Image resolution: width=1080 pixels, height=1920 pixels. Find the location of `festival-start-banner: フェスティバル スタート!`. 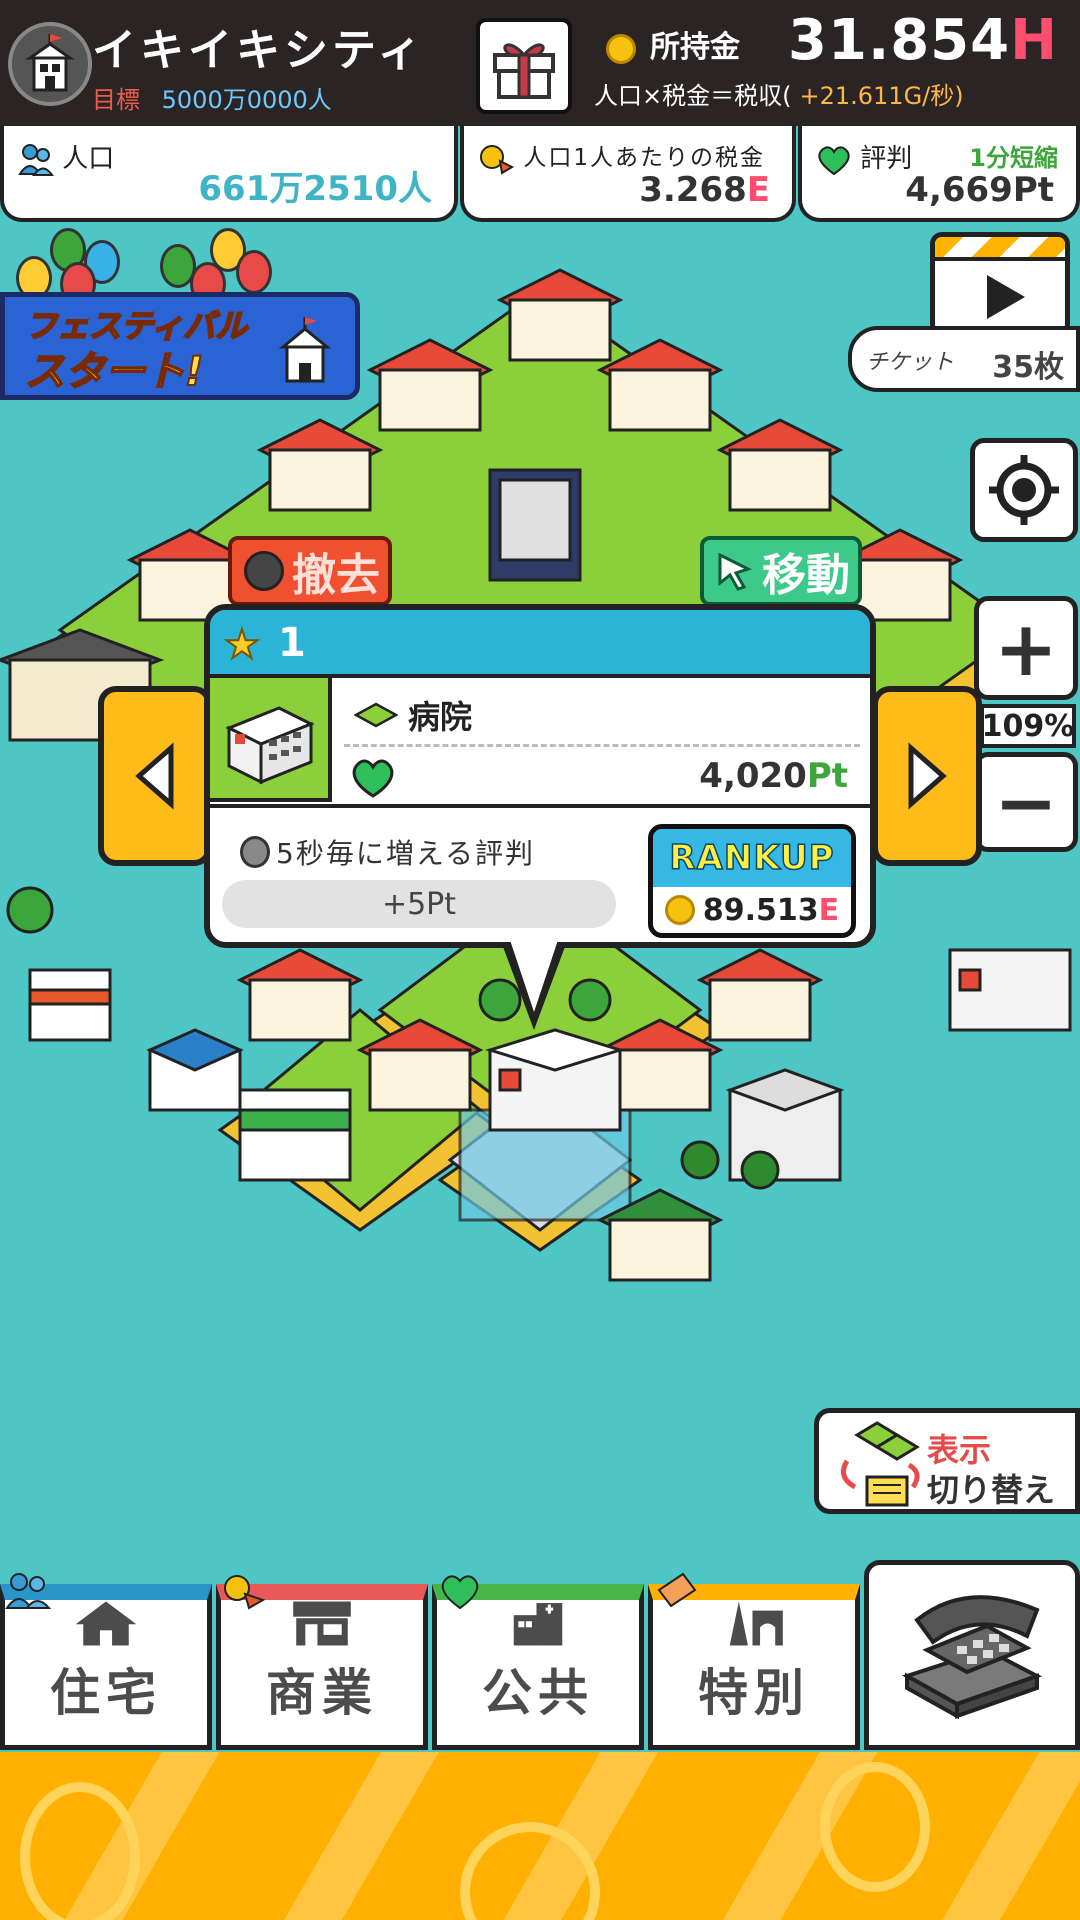

festival-start-banner: フェスティバル スタート! is located at coordinates (180, 346).